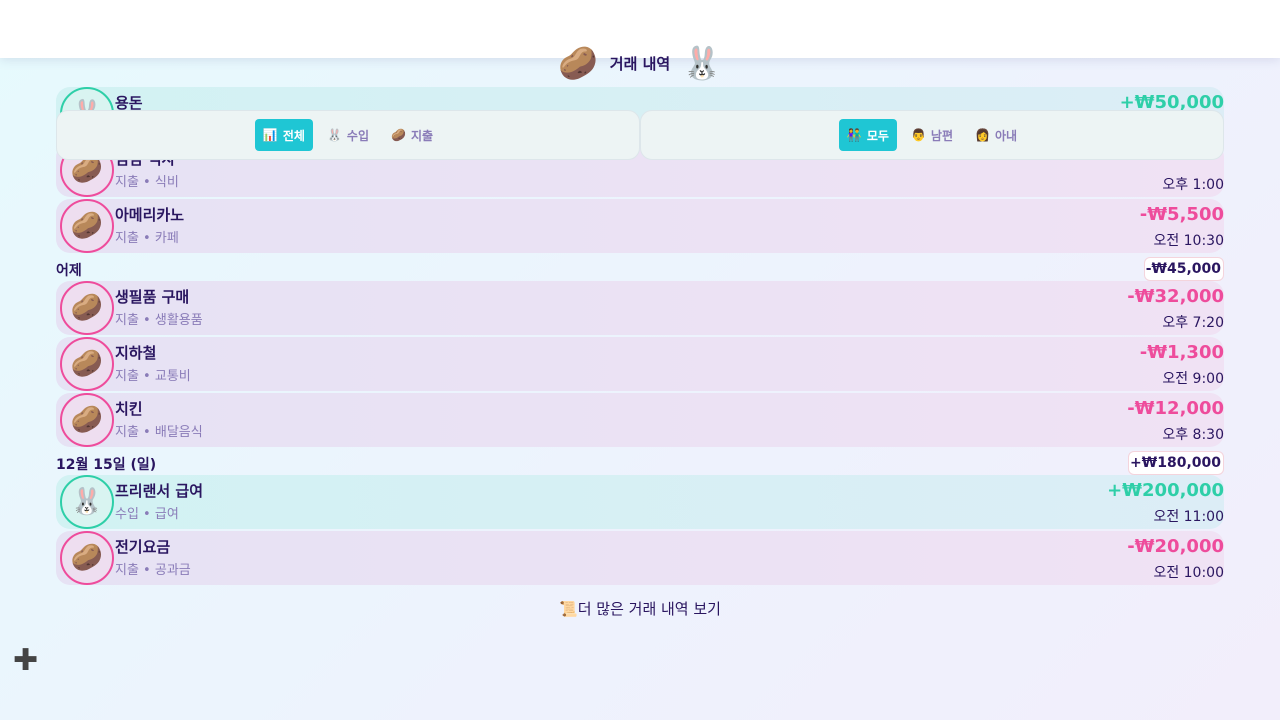  Describe the element at coordinates (640, 558) in the screenshot. I see `transaction-row: 🥔 전기요금 지출 • 공과금 -₩20,000 오전 10:00` at that location.